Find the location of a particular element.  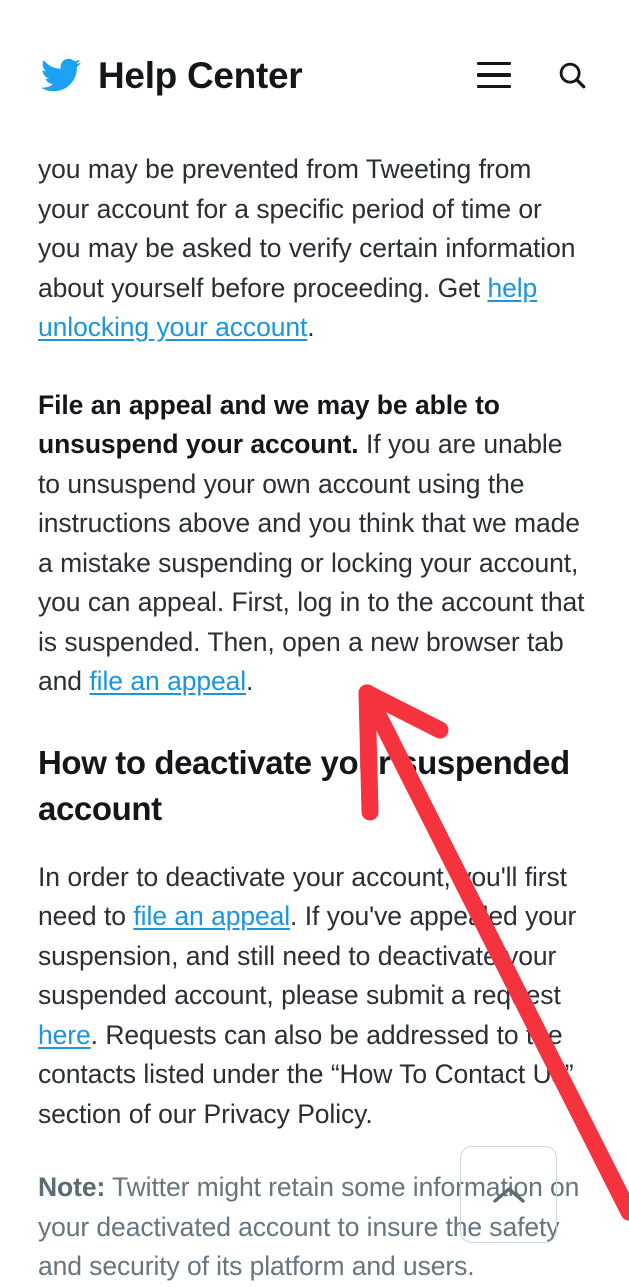

link-file-an-appeal: file an appeal is located at coordinates (167, 681).